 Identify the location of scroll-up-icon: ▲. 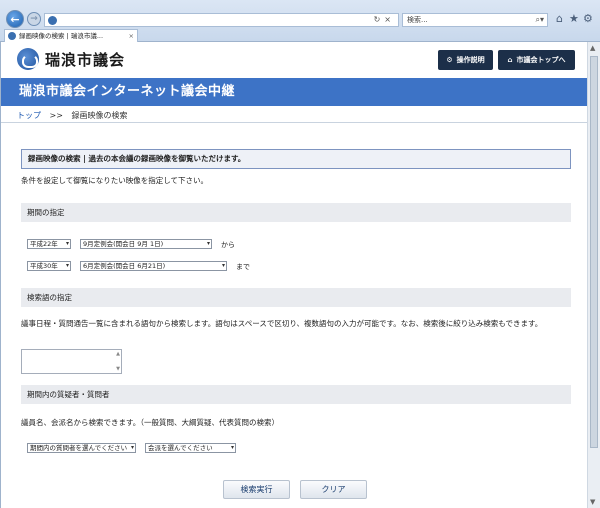
(118, 354).